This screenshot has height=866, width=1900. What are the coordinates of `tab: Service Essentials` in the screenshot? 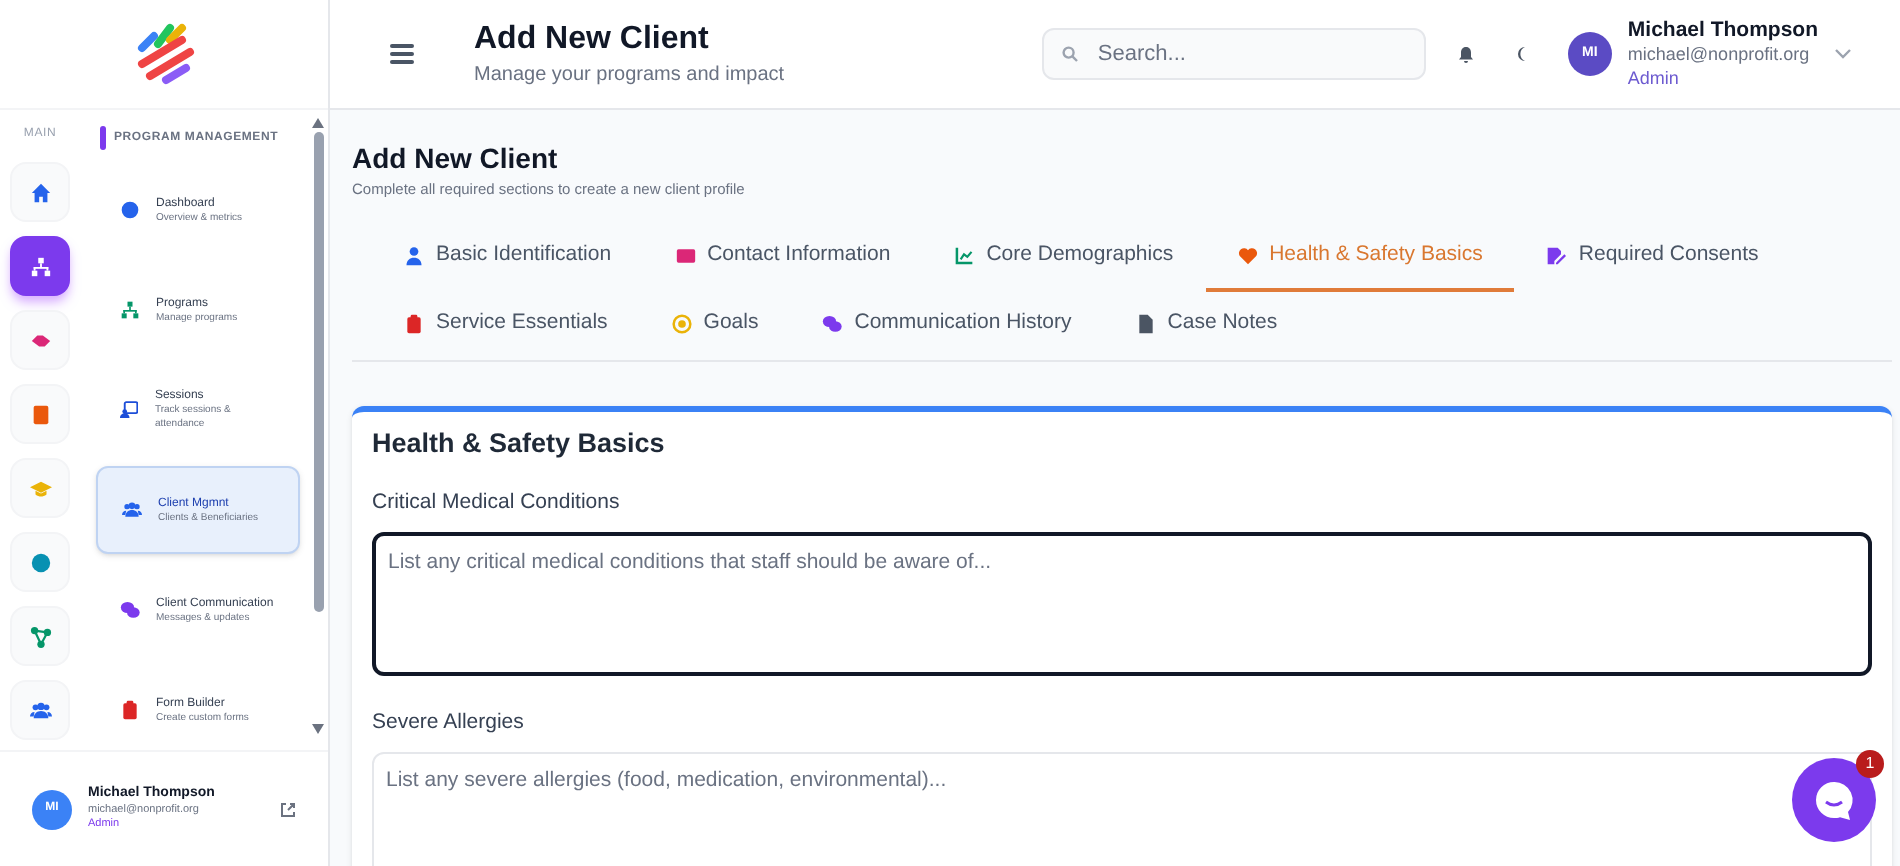 It's located at (506, 325).